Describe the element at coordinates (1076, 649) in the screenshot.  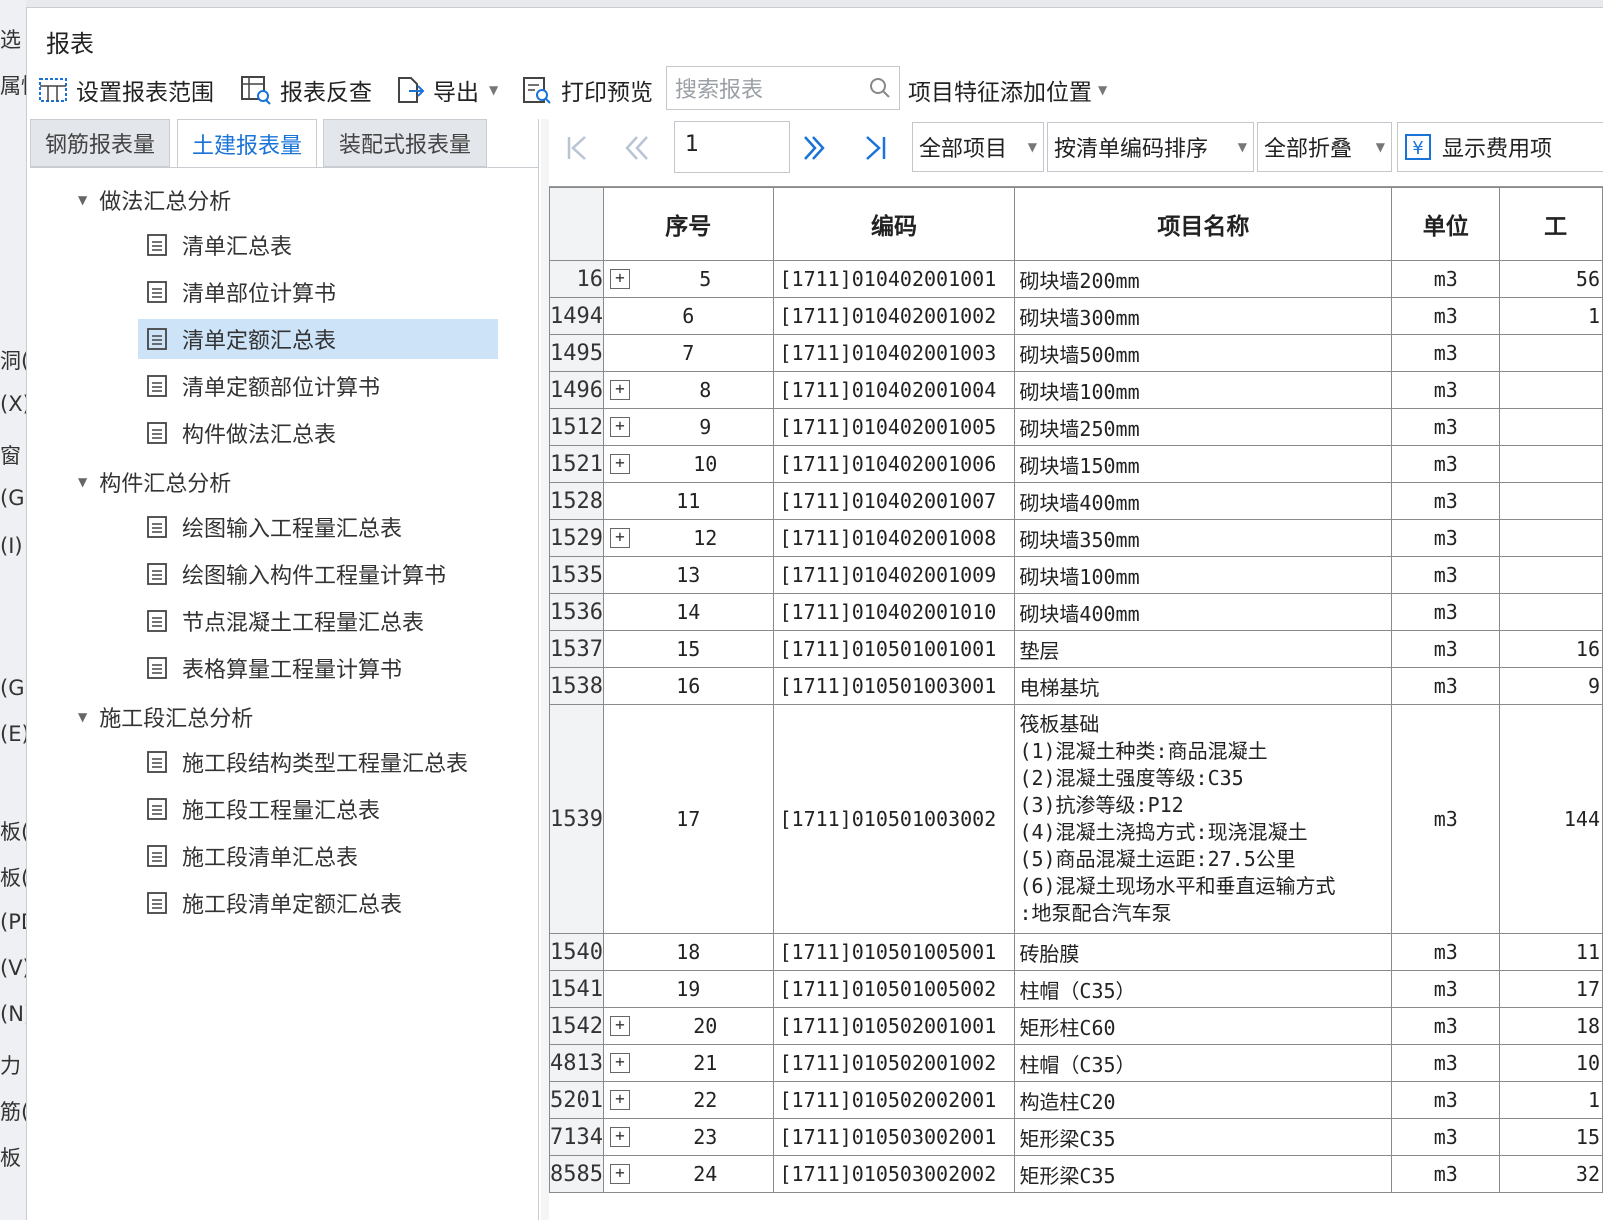
I see `table-row: 1537 15 [1711]010501001001 垫层 m3 16` at that location.